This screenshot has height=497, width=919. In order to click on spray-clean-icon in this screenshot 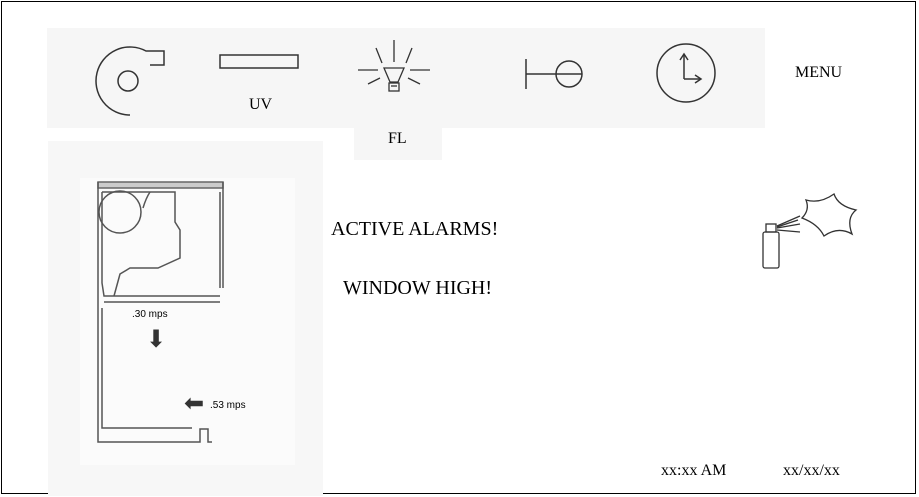, I will do `click(810, 231)`.